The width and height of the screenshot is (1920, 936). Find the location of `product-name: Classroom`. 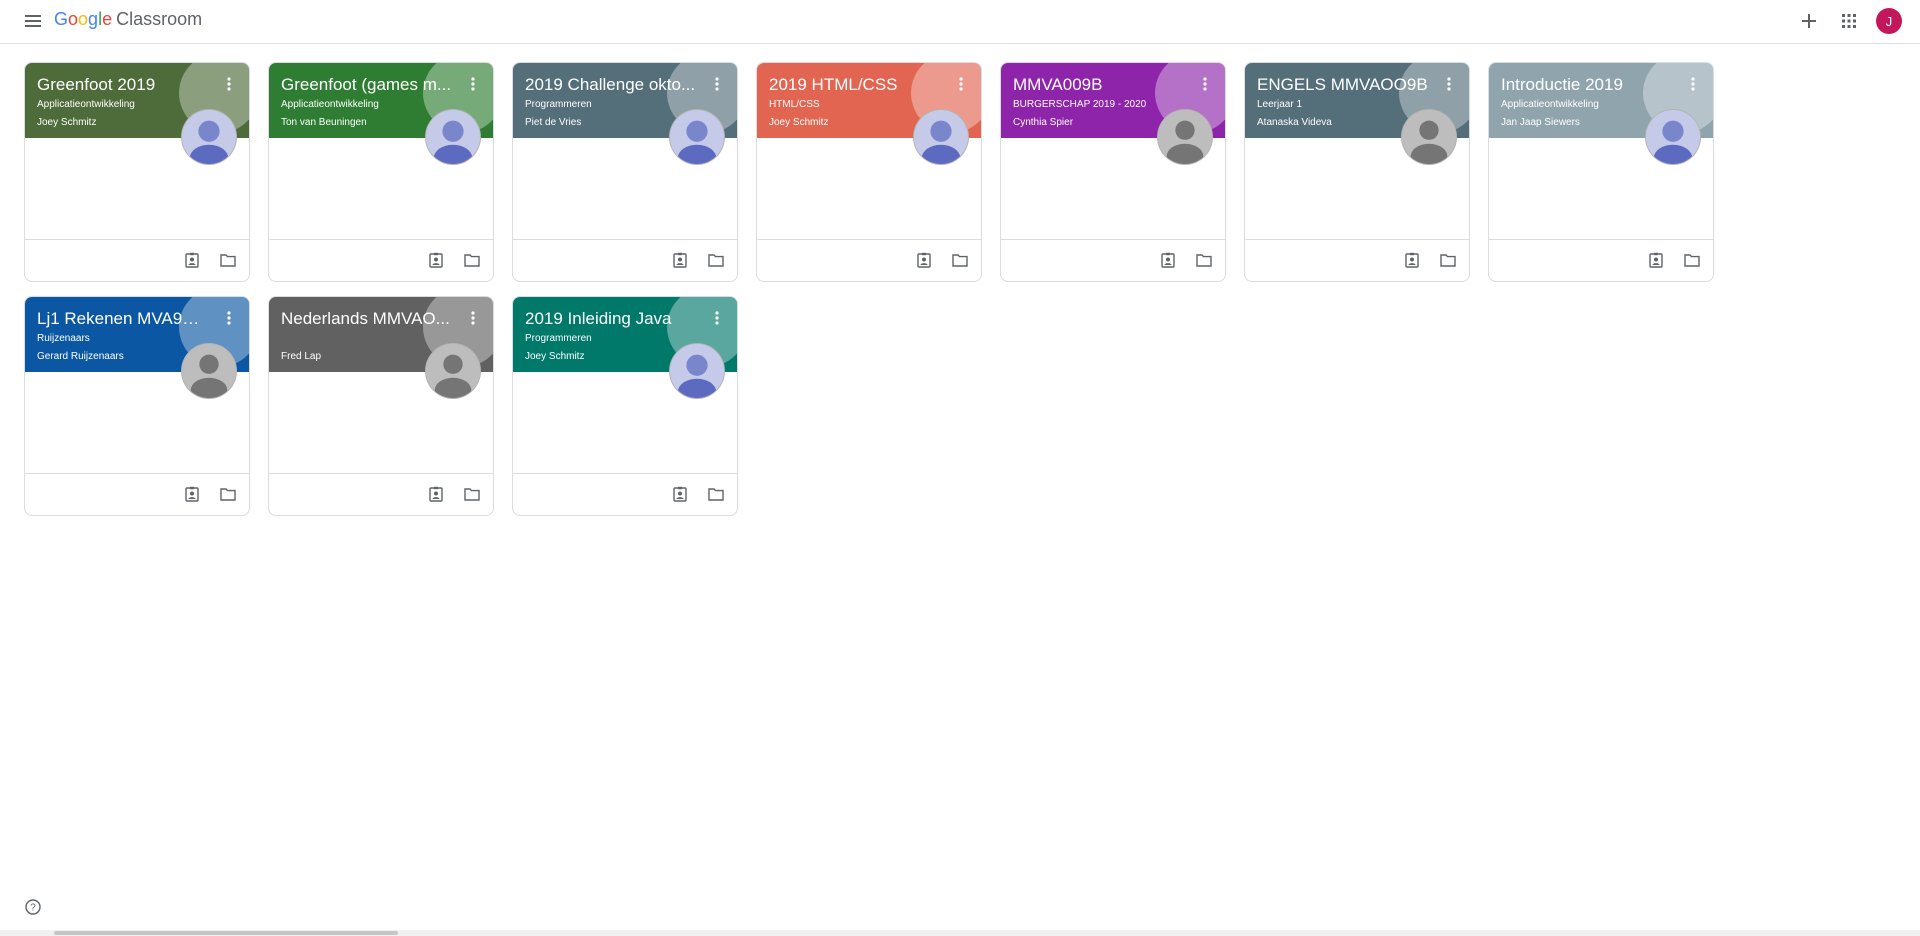

product-name: Classroom is located at coordinates (159, 19).